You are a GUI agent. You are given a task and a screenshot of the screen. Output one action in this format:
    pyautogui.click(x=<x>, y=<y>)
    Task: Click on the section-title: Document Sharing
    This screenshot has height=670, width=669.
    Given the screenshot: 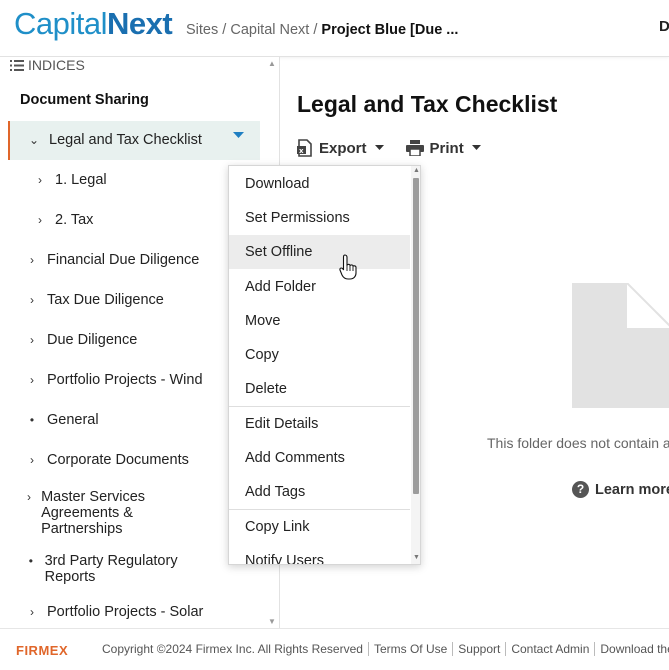 What is the action you would take?
    pyautogui.click(x=84, y=100)
    